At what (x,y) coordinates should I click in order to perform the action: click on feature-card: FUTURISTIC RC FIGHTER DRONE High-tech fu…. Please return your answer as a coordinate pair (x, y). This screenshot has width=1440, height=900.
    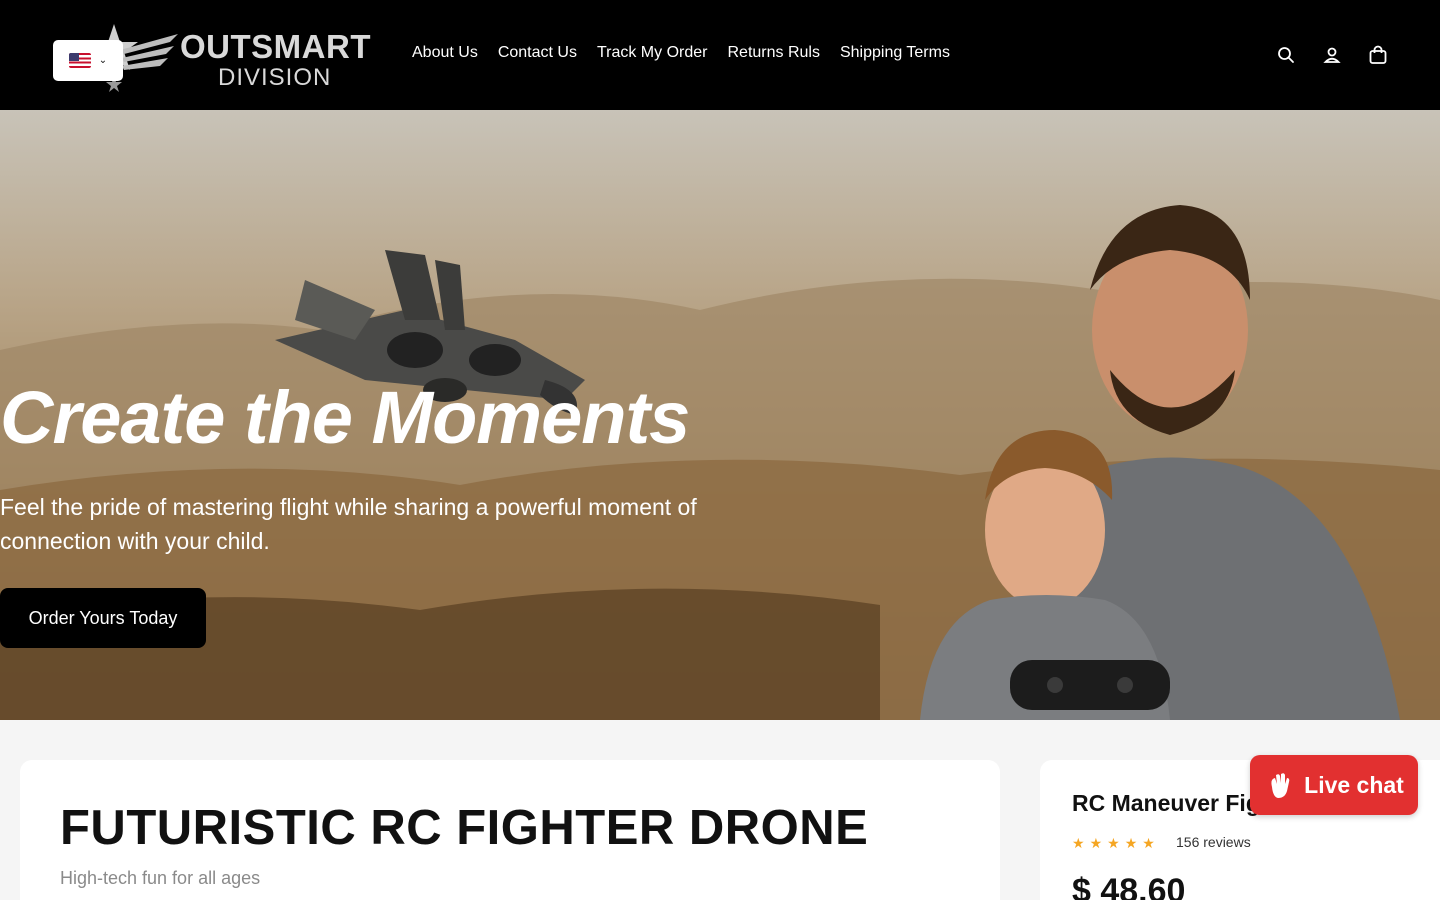
    Looking at the image, I should click on (510, 830).